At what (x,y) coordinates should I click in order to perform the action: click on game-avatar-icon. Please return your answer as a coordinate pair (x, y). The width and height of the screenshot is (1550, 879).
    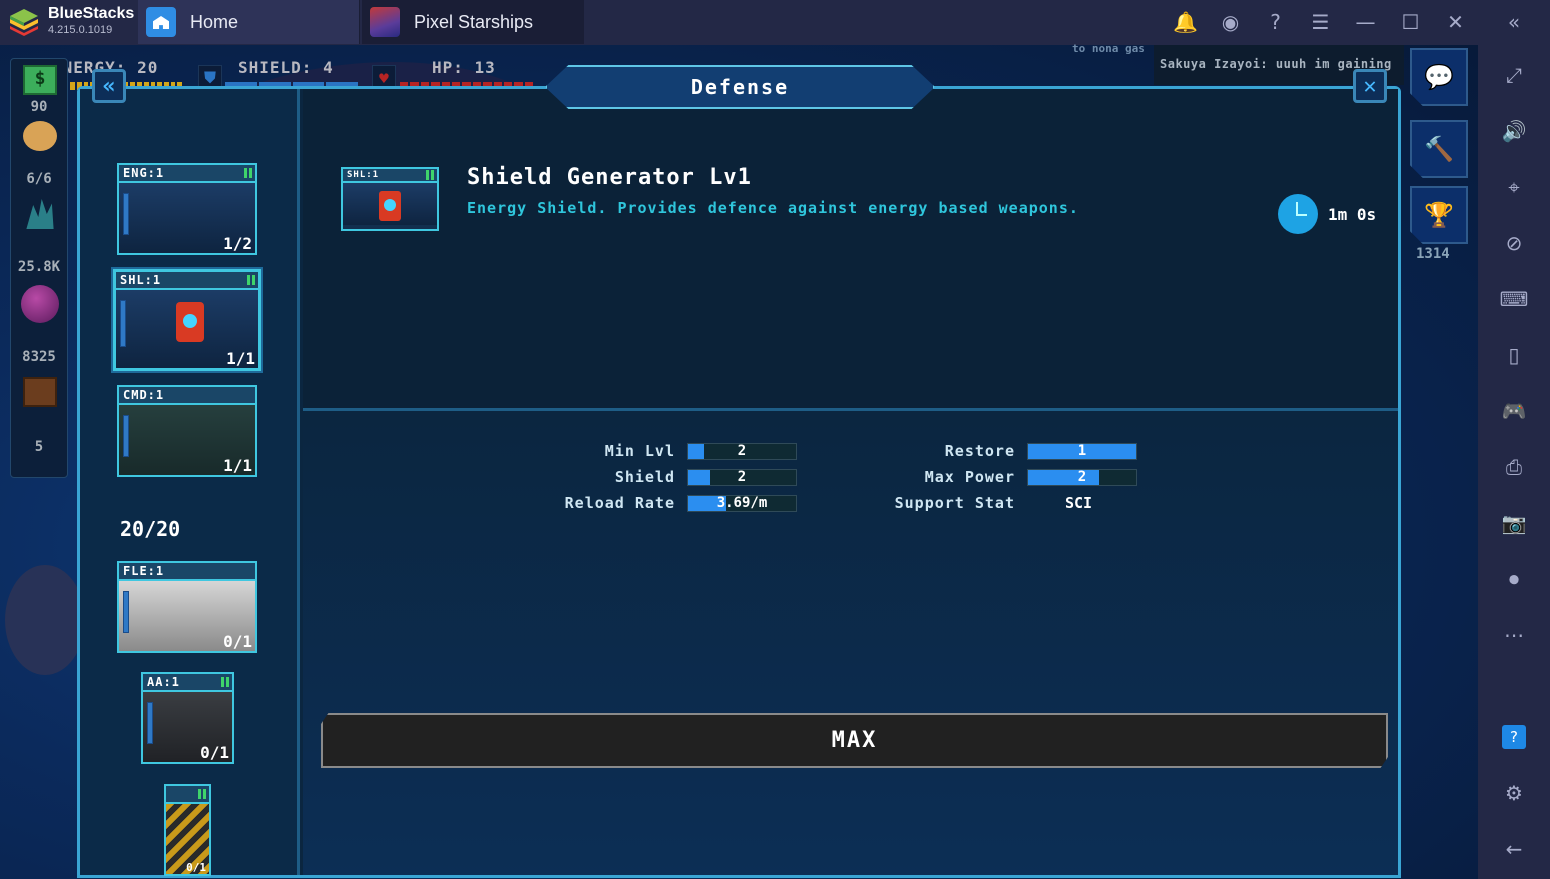
    Looking at the image, I should click on (385, 22).